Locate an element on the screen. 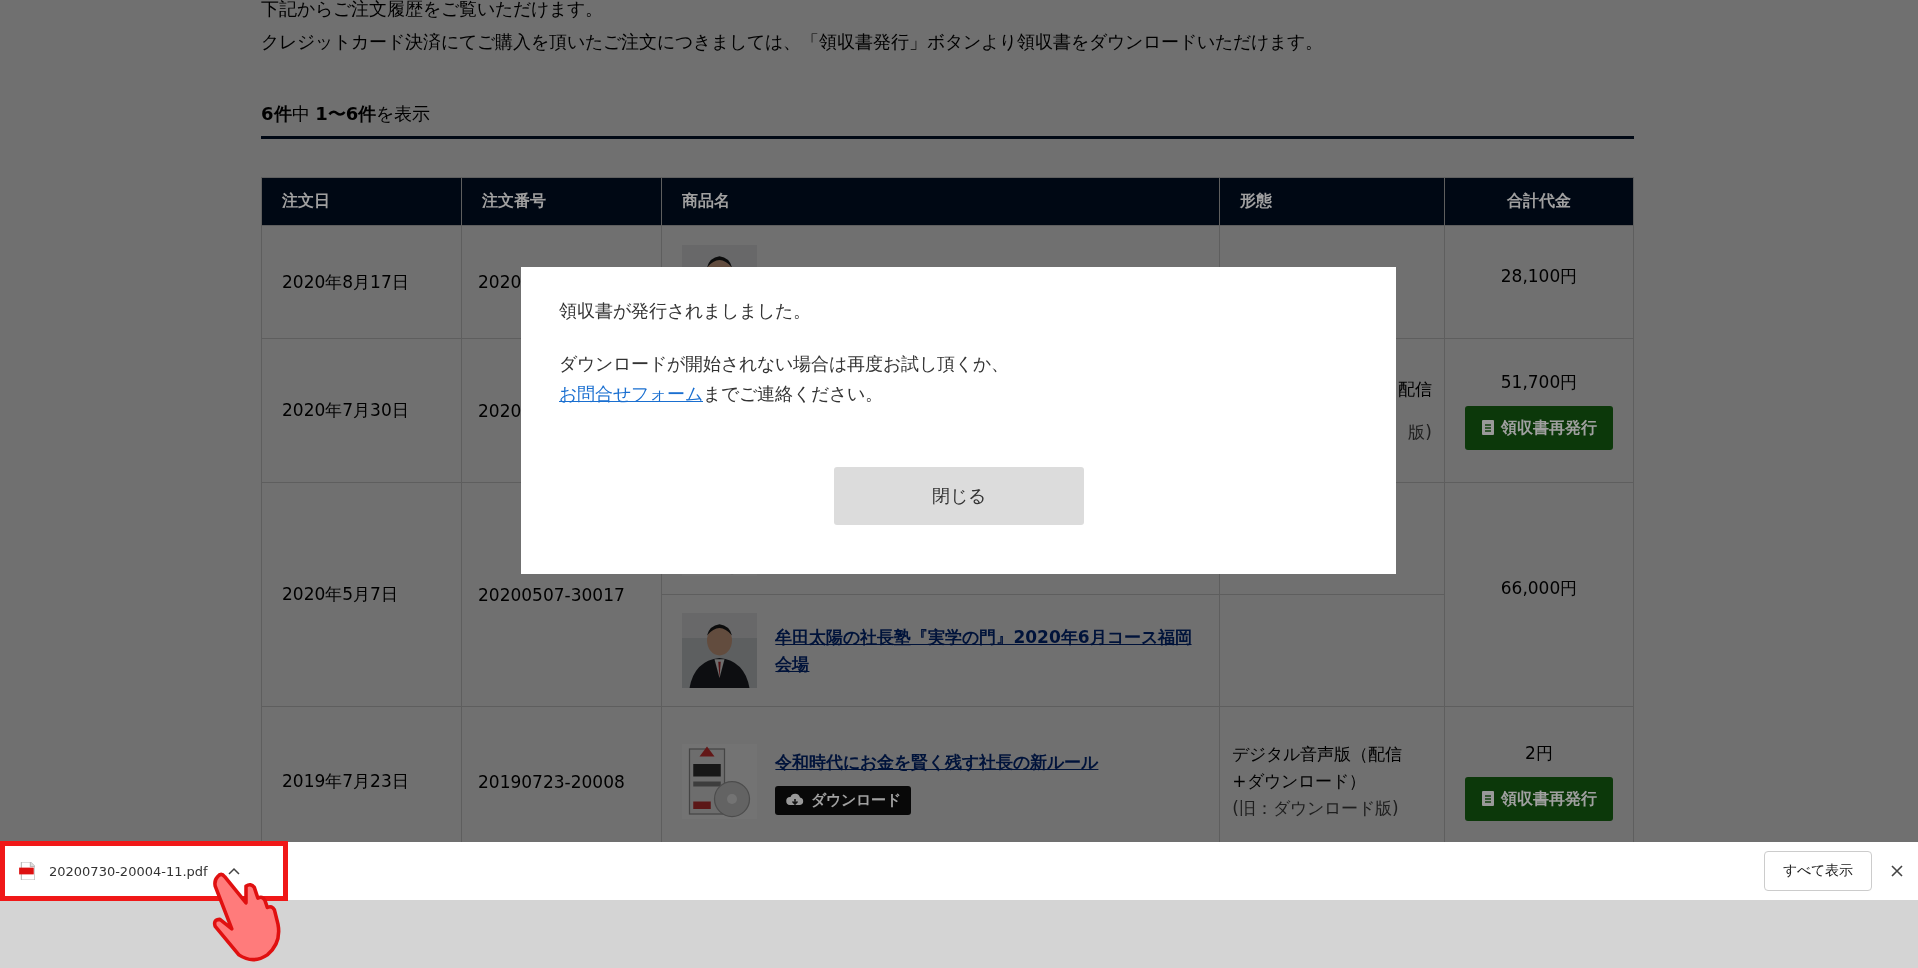 The height and width of the screenshot is (968, 1918). close-button: 閉じる is located at coordinates (958, 496).